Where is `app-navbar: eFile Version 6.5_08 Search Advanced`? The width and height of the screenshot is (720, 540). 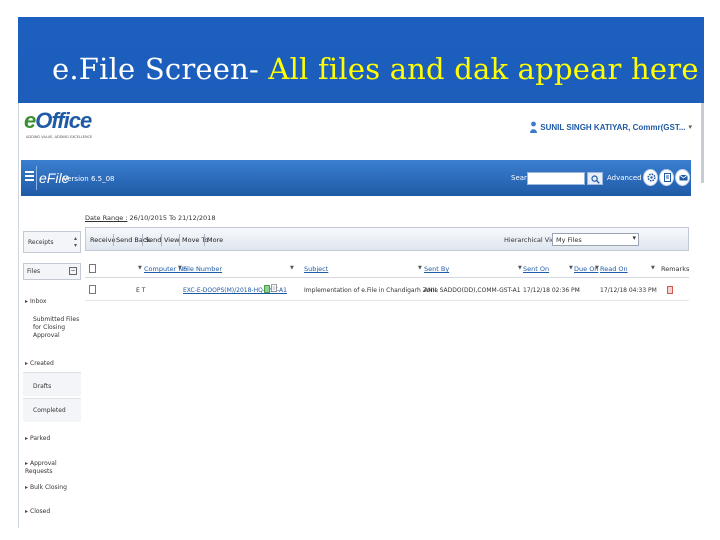
app-navbar: eFile Version 6.5_08 Search Advanced is located at coordinates (356, 178).